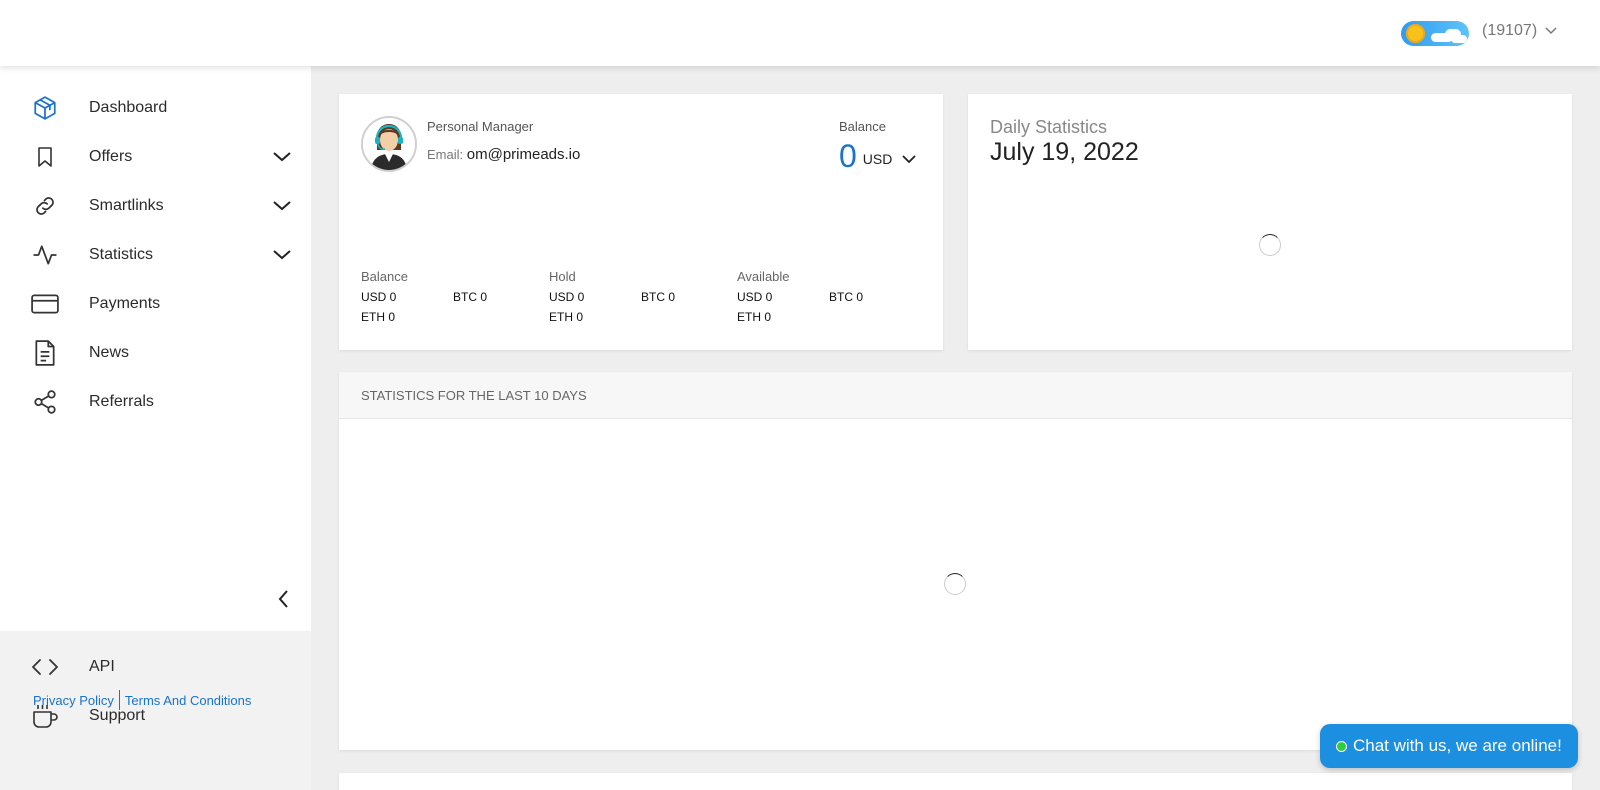 This screenshot has width=1600, height=790. Describe the element at coordinates (121, 401) in the screenshot. I see `sidebar-item-label: Referrals` at that location.